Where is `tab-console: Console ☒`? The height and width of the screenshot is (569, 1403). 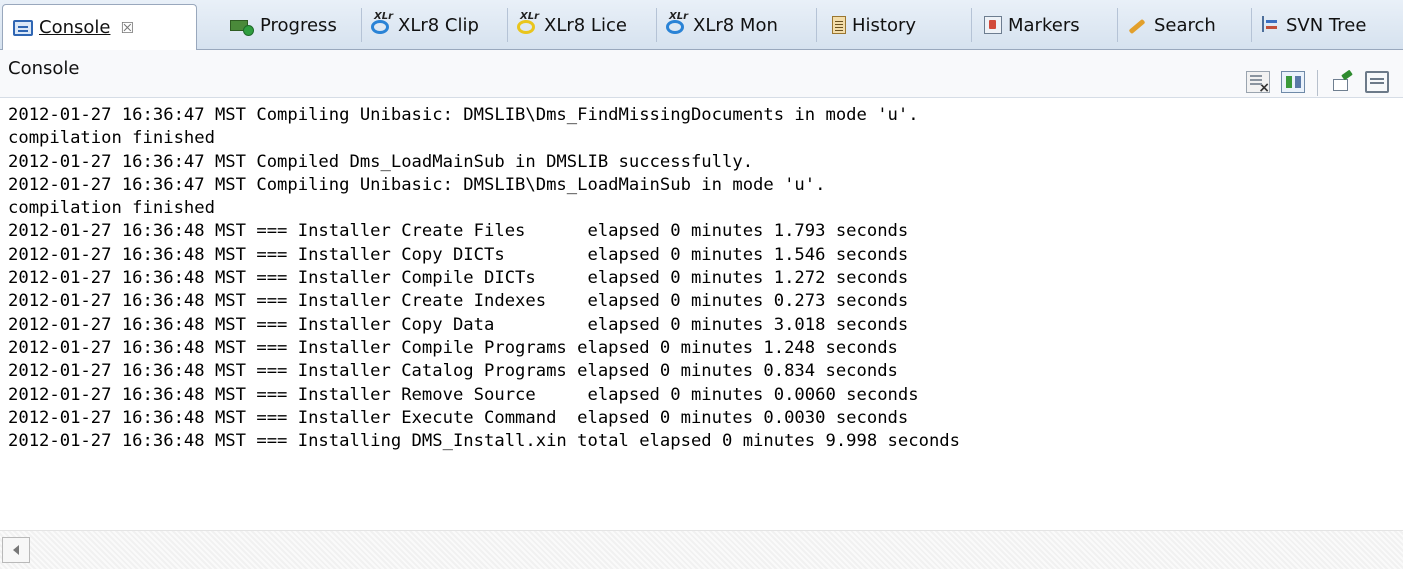
tab-console: Console ☒ is located at coordinates (99, 27).